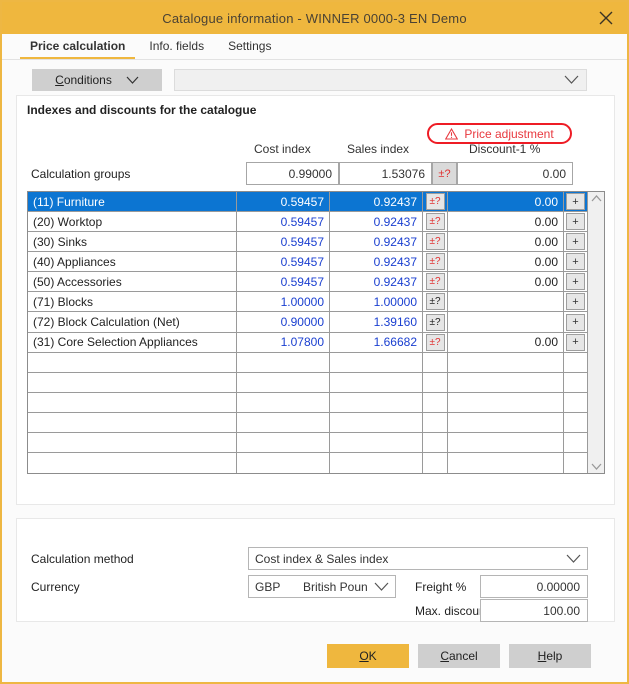 The height and width of the screenshot is (684, 629). I want to click on table-row: (20) Worktop 0.59457 0.92437 ±? 0.00 +, so click(307, 222).